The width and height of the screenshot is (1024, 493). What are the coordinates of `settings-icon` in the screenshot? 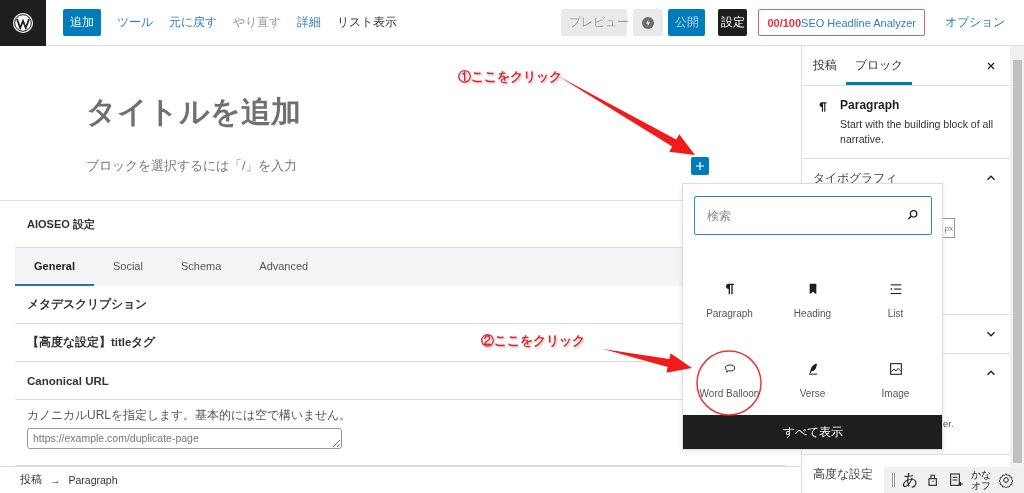 It's located at (1006, 480).